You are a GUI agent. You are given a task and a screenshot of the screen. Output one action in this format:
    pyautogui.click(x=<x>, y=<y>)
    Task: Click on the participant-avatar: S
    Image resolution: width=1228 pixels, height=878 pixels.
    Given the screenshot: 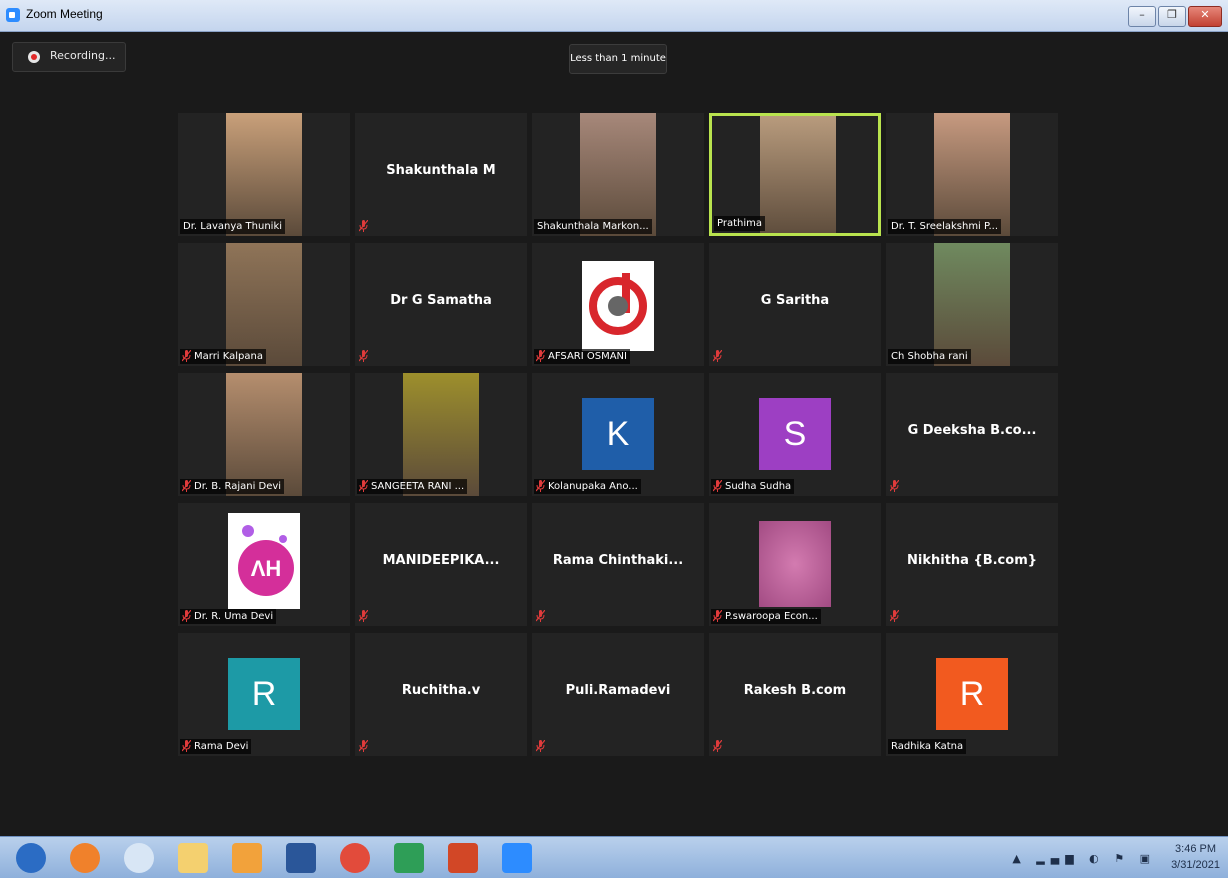 What is the action you would take?
    pyautogui.click(x=795, y=434)
    